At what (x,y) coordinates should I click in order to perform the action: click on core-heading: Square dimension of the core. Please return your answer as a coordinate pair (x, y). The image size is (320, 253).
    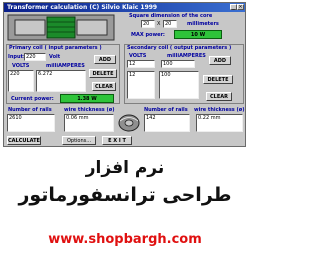
    Looking at the image, I should click on (171, 16).